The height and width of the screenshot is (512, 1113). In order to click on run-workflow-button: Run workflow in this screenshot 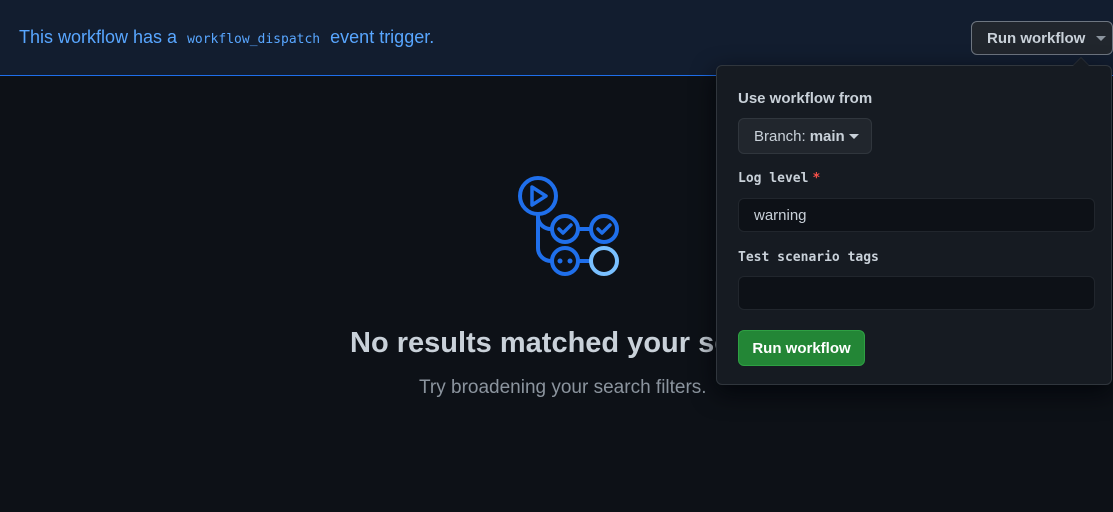, I will do `click(1042, 38)`.